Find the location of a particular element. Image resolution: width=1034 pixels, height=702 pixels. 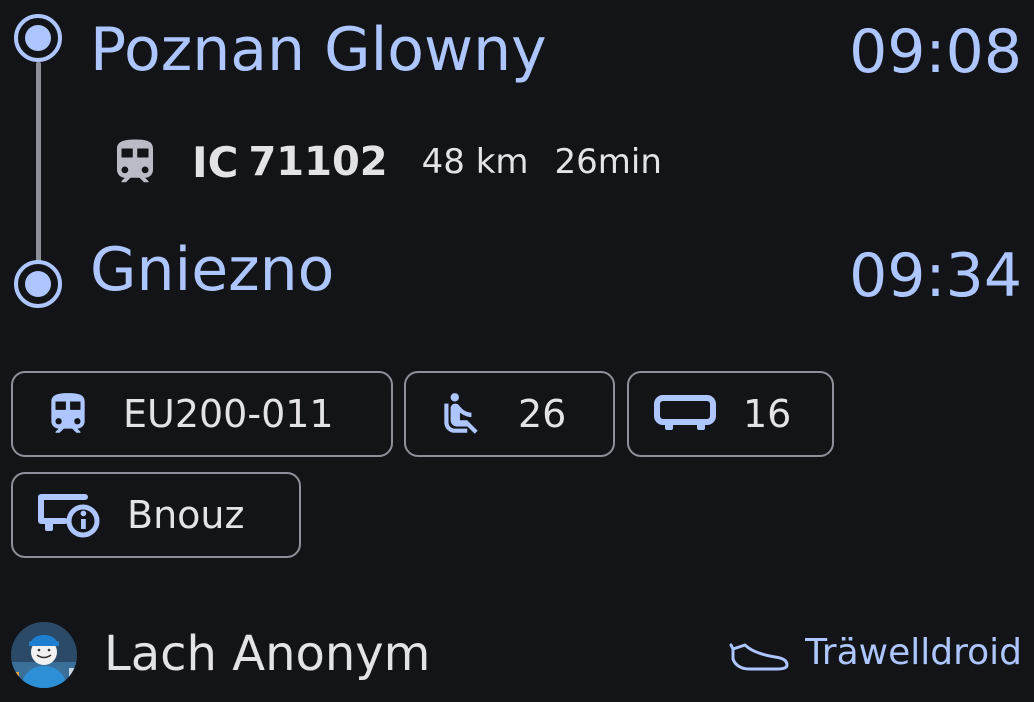

distance: 48 km is located at coordinates (475, 162).